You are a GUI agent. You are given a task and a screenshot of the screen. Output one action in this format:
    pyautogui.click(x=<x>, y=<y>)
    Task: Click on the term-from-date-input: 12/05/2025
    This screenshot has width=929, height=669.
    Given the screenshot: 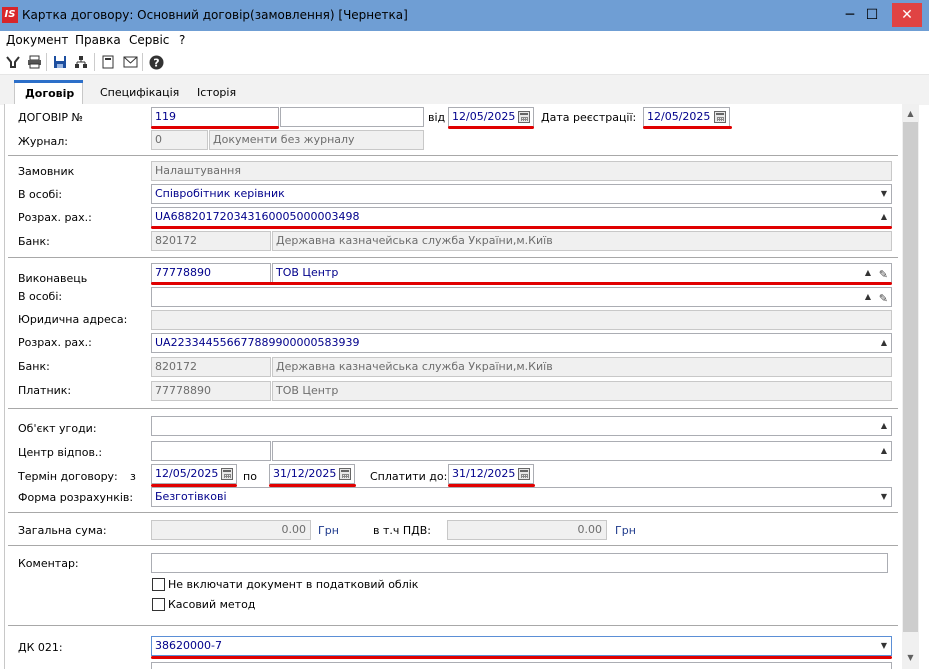 What is the action you would take?
    pyautogui.click(x=194, y=474)
    